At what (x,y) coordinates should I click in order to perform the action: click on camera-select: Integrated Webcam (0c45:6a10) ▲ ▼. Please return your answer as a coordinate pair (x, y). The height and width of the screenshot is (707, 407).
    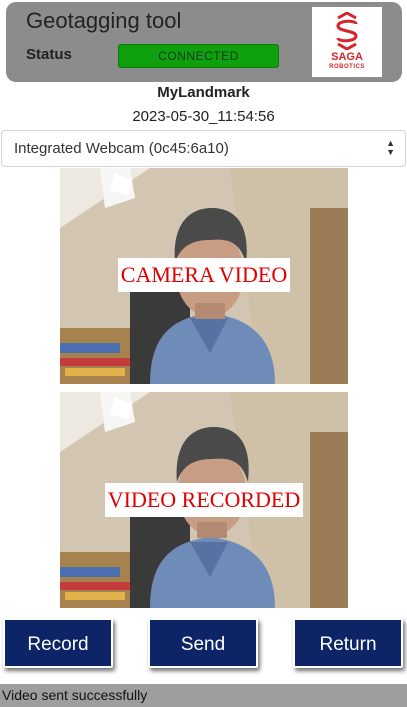
    Looking at the image, I should click on (203, 148).